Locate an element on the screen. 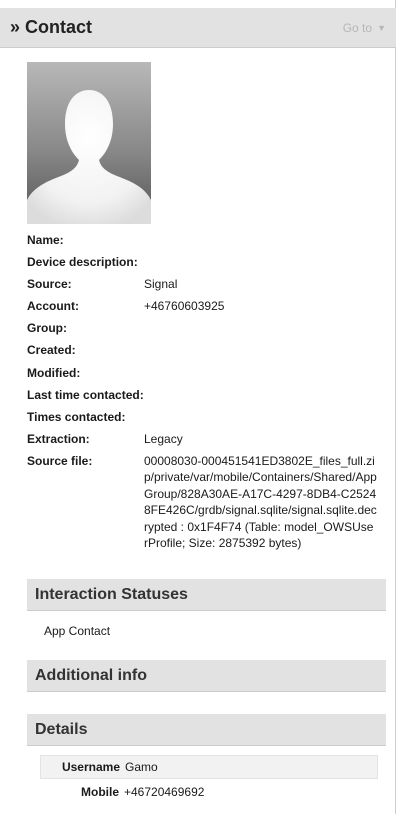 This screenshot has height=814, width=396. prop-group: Group: is located at coordinates (202, 328).